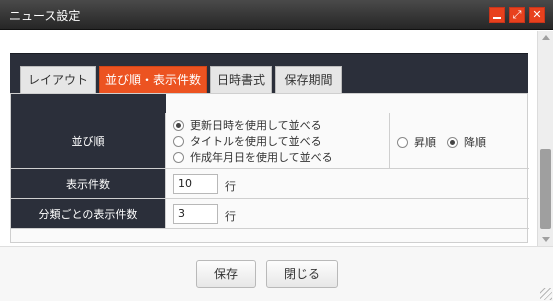 The image size is (553, 301). Describe the element at coordinates (308, 80) in the screenshot. I see `tab-retention-period: 保存期間` at that location.